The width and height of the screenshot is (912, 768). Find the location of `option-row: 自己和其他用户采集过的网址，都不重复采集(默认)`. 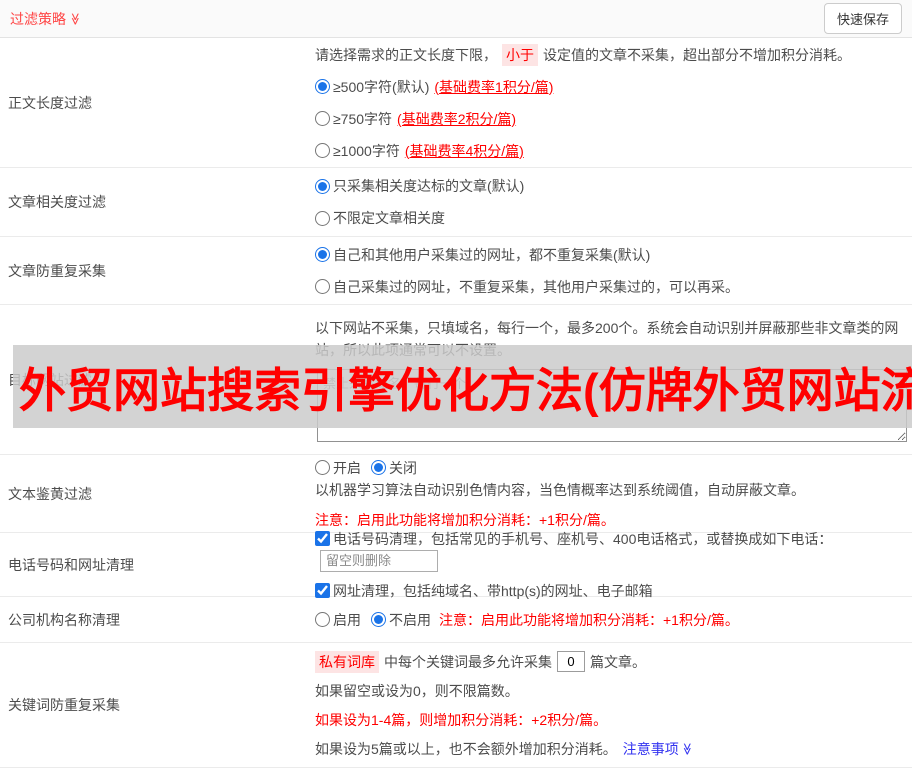

option-row: 自己和其他用户采集过的网址，都不重复采集(默认) is located at coordinates (609, 255).